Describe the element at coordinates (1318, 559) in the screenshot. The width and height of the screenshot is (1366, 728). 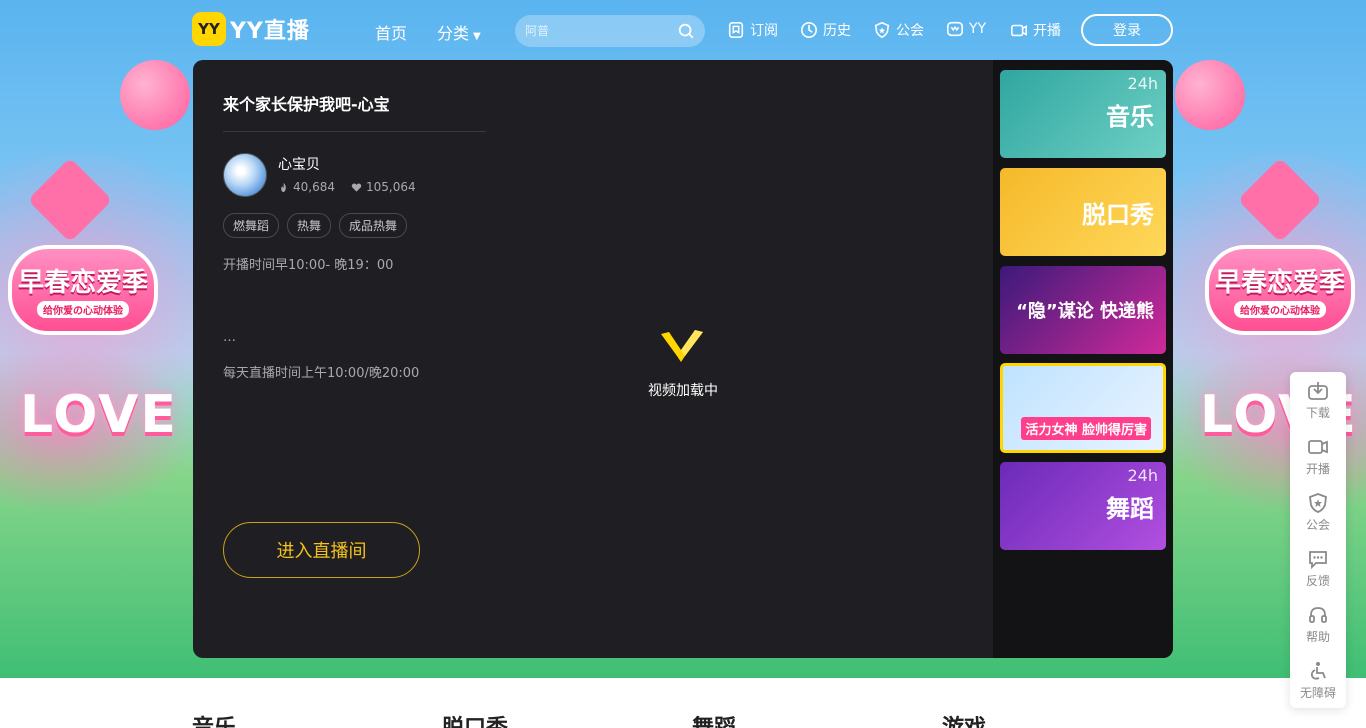
I see `chat-icon` at that location.